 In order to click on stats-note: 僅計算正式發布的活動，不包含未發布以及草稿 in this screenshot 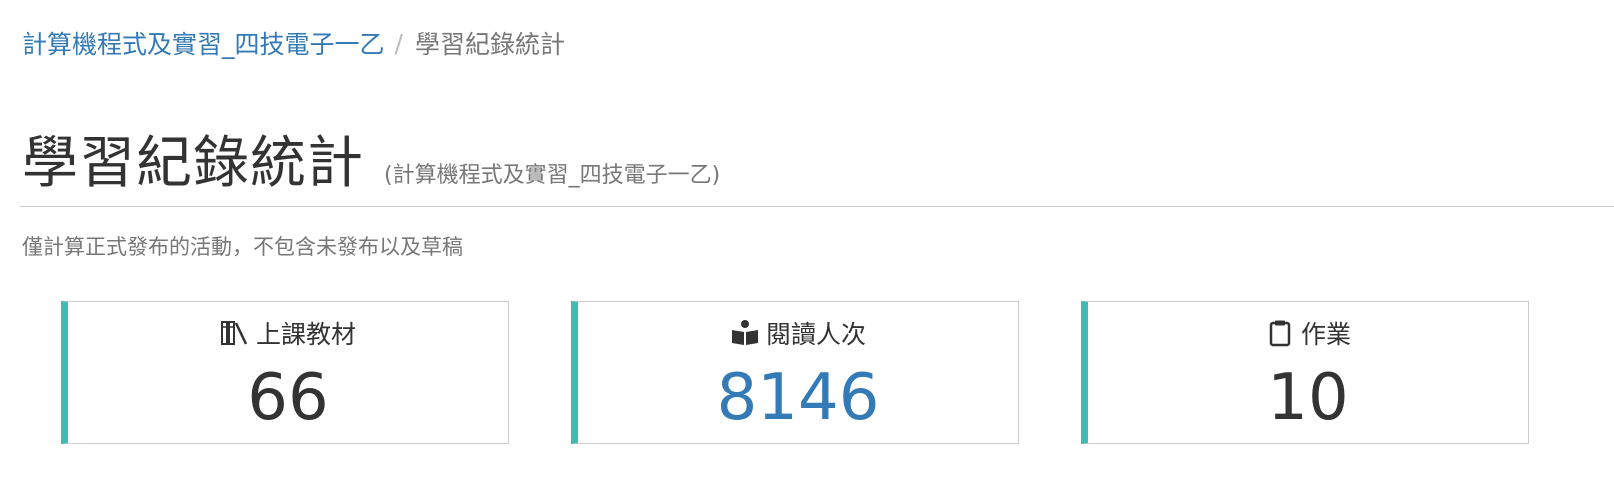, I will do `click(242, 247)`.